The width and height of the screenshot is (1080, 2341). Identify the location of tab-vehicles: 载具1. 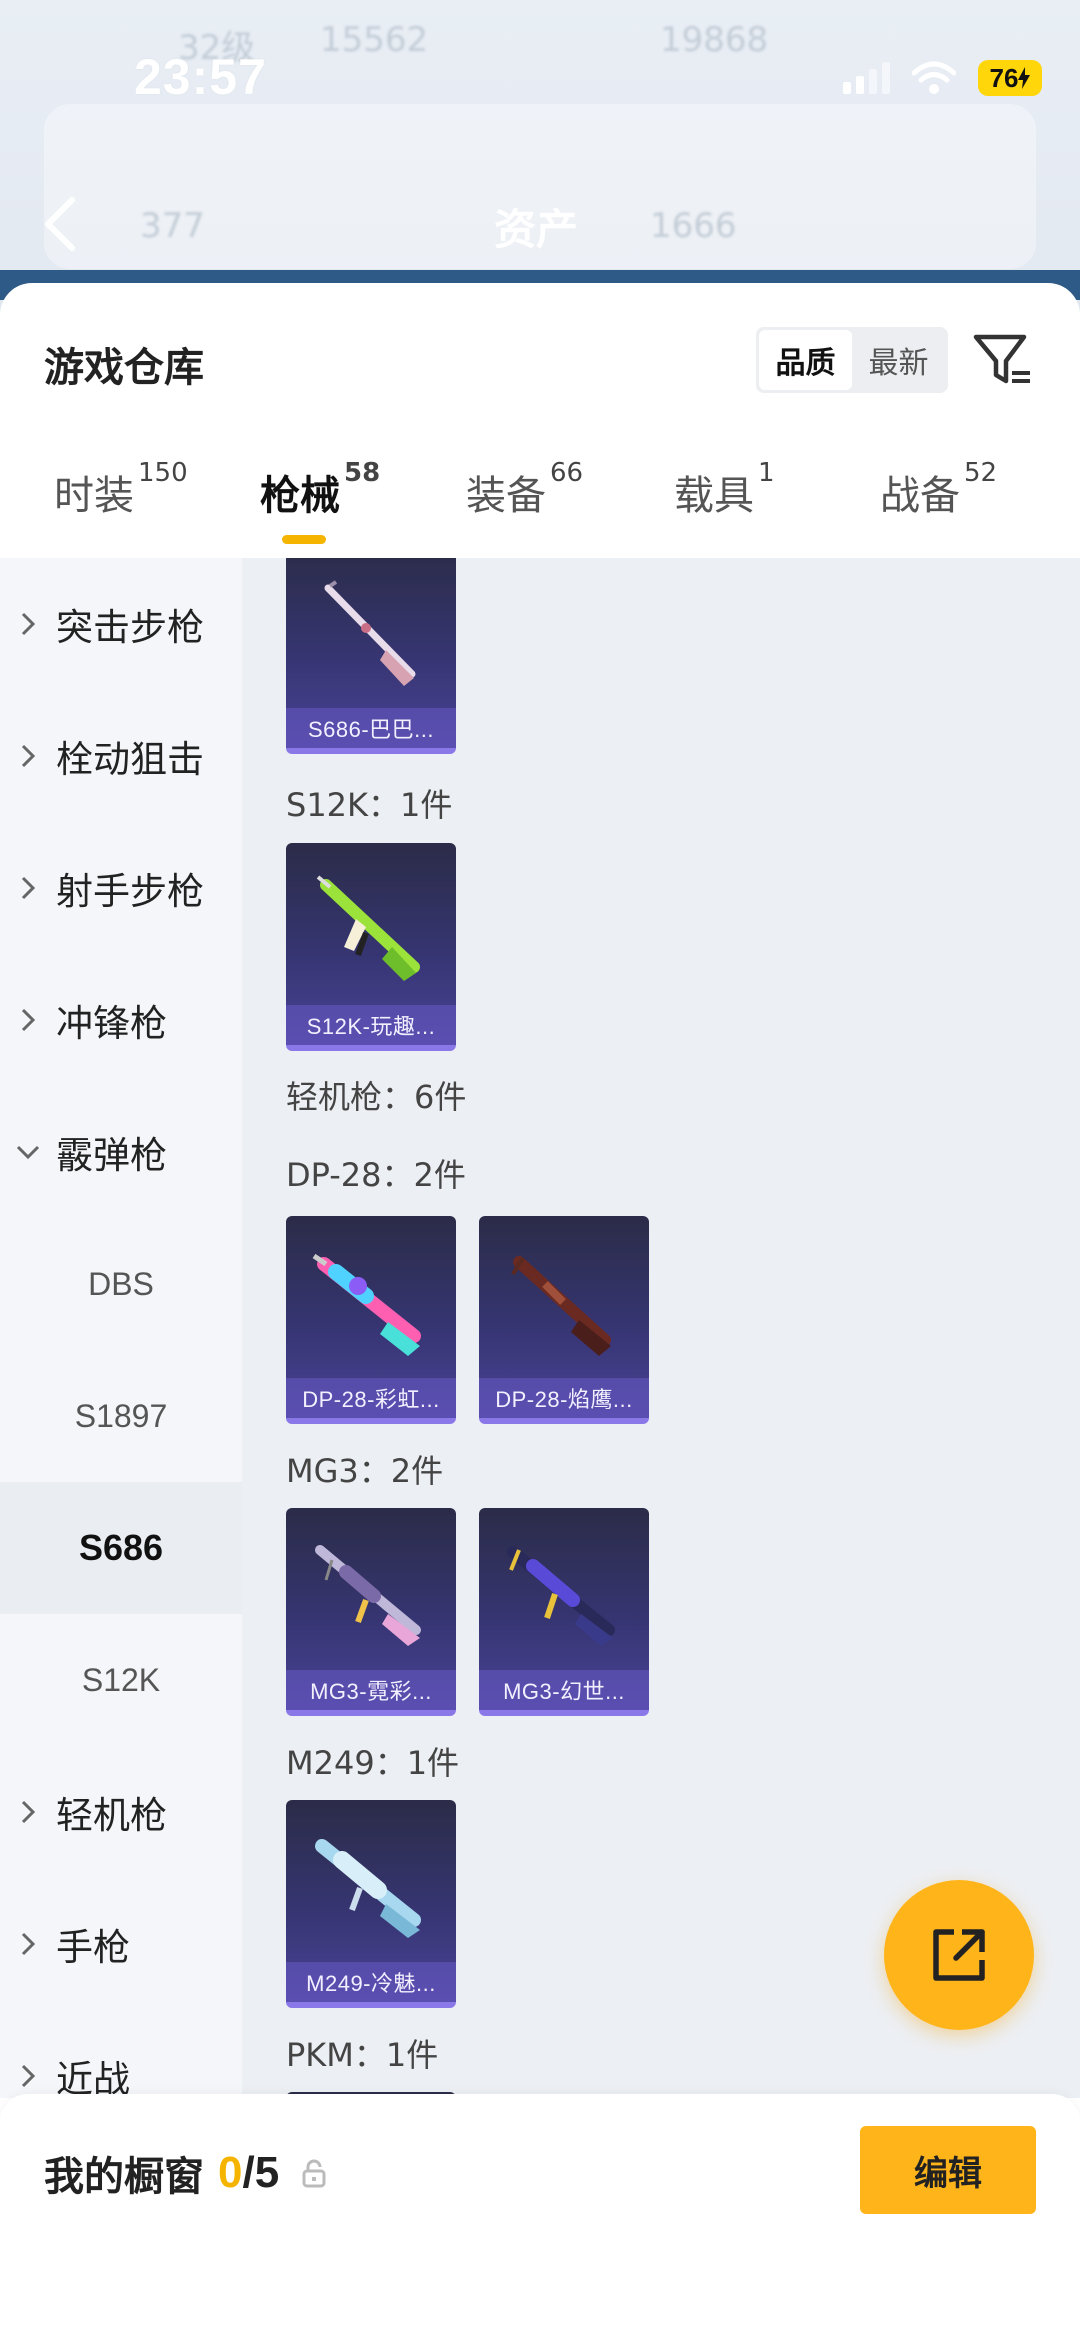
(724, 489).